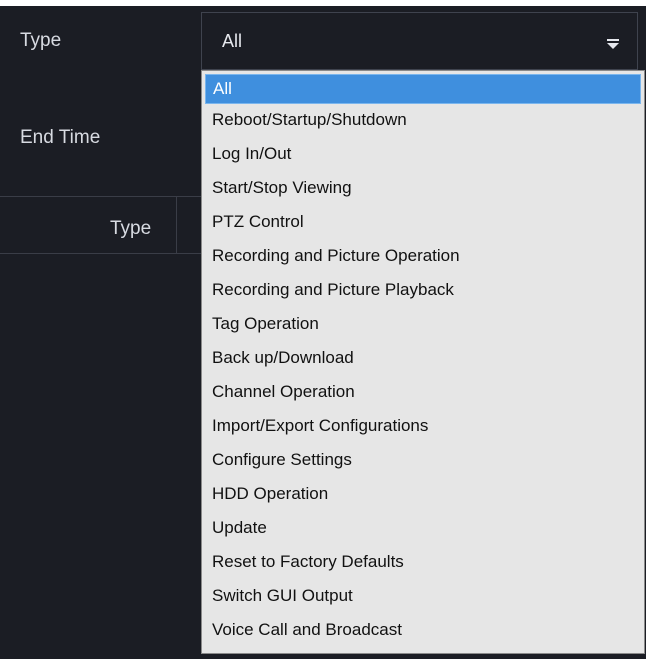 The image size is (648, 659). What do you see at coordinates (423, 189) in the screenshot?
I see `type-option: Start/Stop Viewing` at bounding box center [423, 189].